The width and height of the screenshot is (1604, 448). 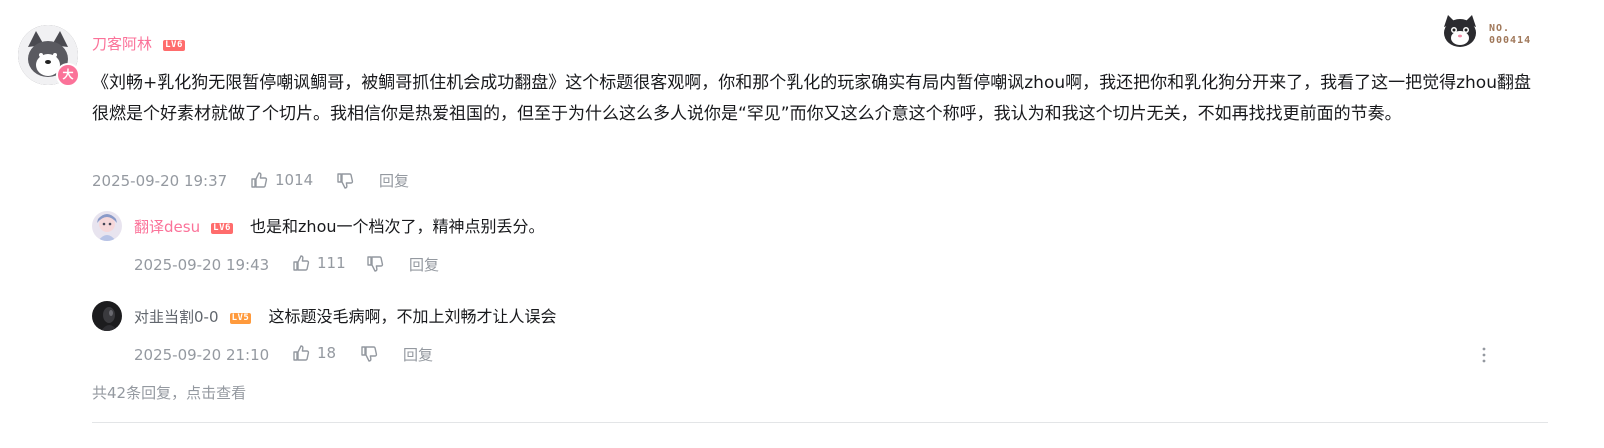 I want to click on anime-avatar-icon, so click(x=107, y=226).